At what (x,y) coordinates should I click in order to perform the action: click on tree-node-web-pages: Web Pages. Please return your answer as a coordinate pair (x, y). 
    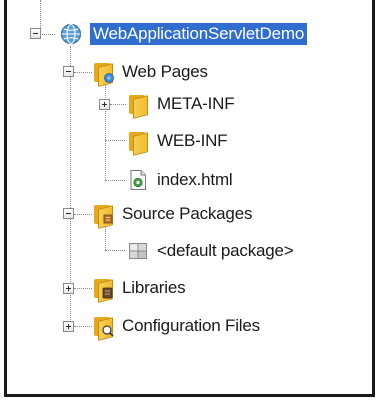
    Looking at the image, I should click on (150, 72).